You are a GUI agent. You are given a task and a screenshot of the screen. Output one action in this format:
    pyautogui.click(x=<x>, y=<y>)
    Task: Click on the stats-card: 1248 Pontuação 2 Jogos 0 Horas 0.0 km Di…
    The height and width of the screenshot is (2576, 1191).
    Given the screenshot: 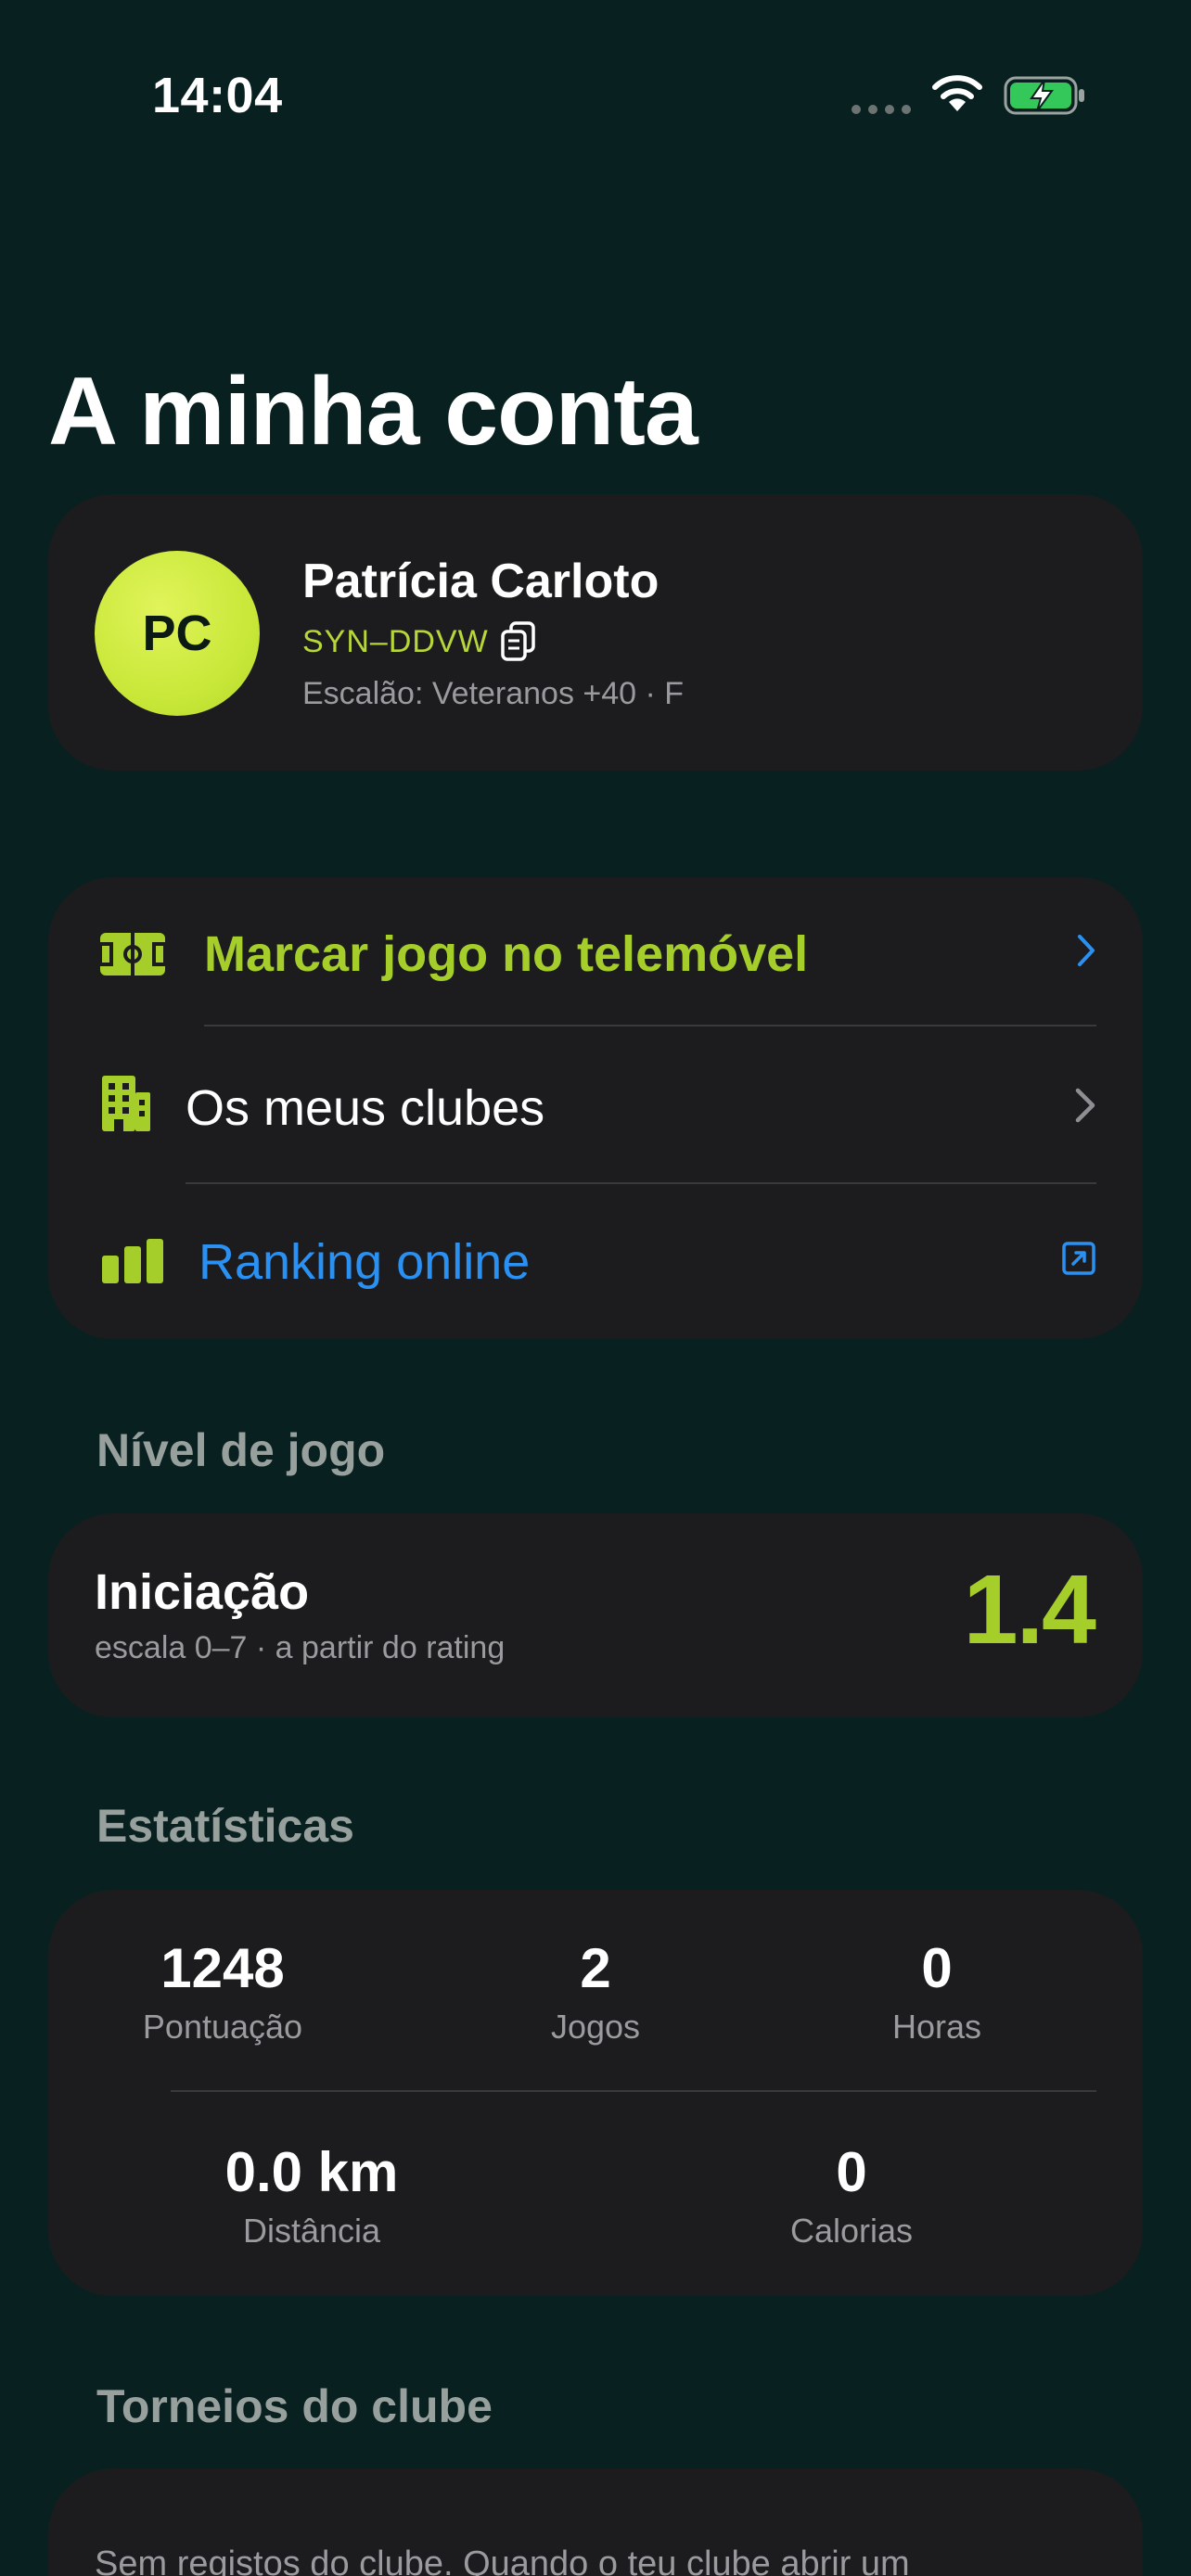 What is the action you would take?
    pyautogui.click(x=595, y=2093)
    